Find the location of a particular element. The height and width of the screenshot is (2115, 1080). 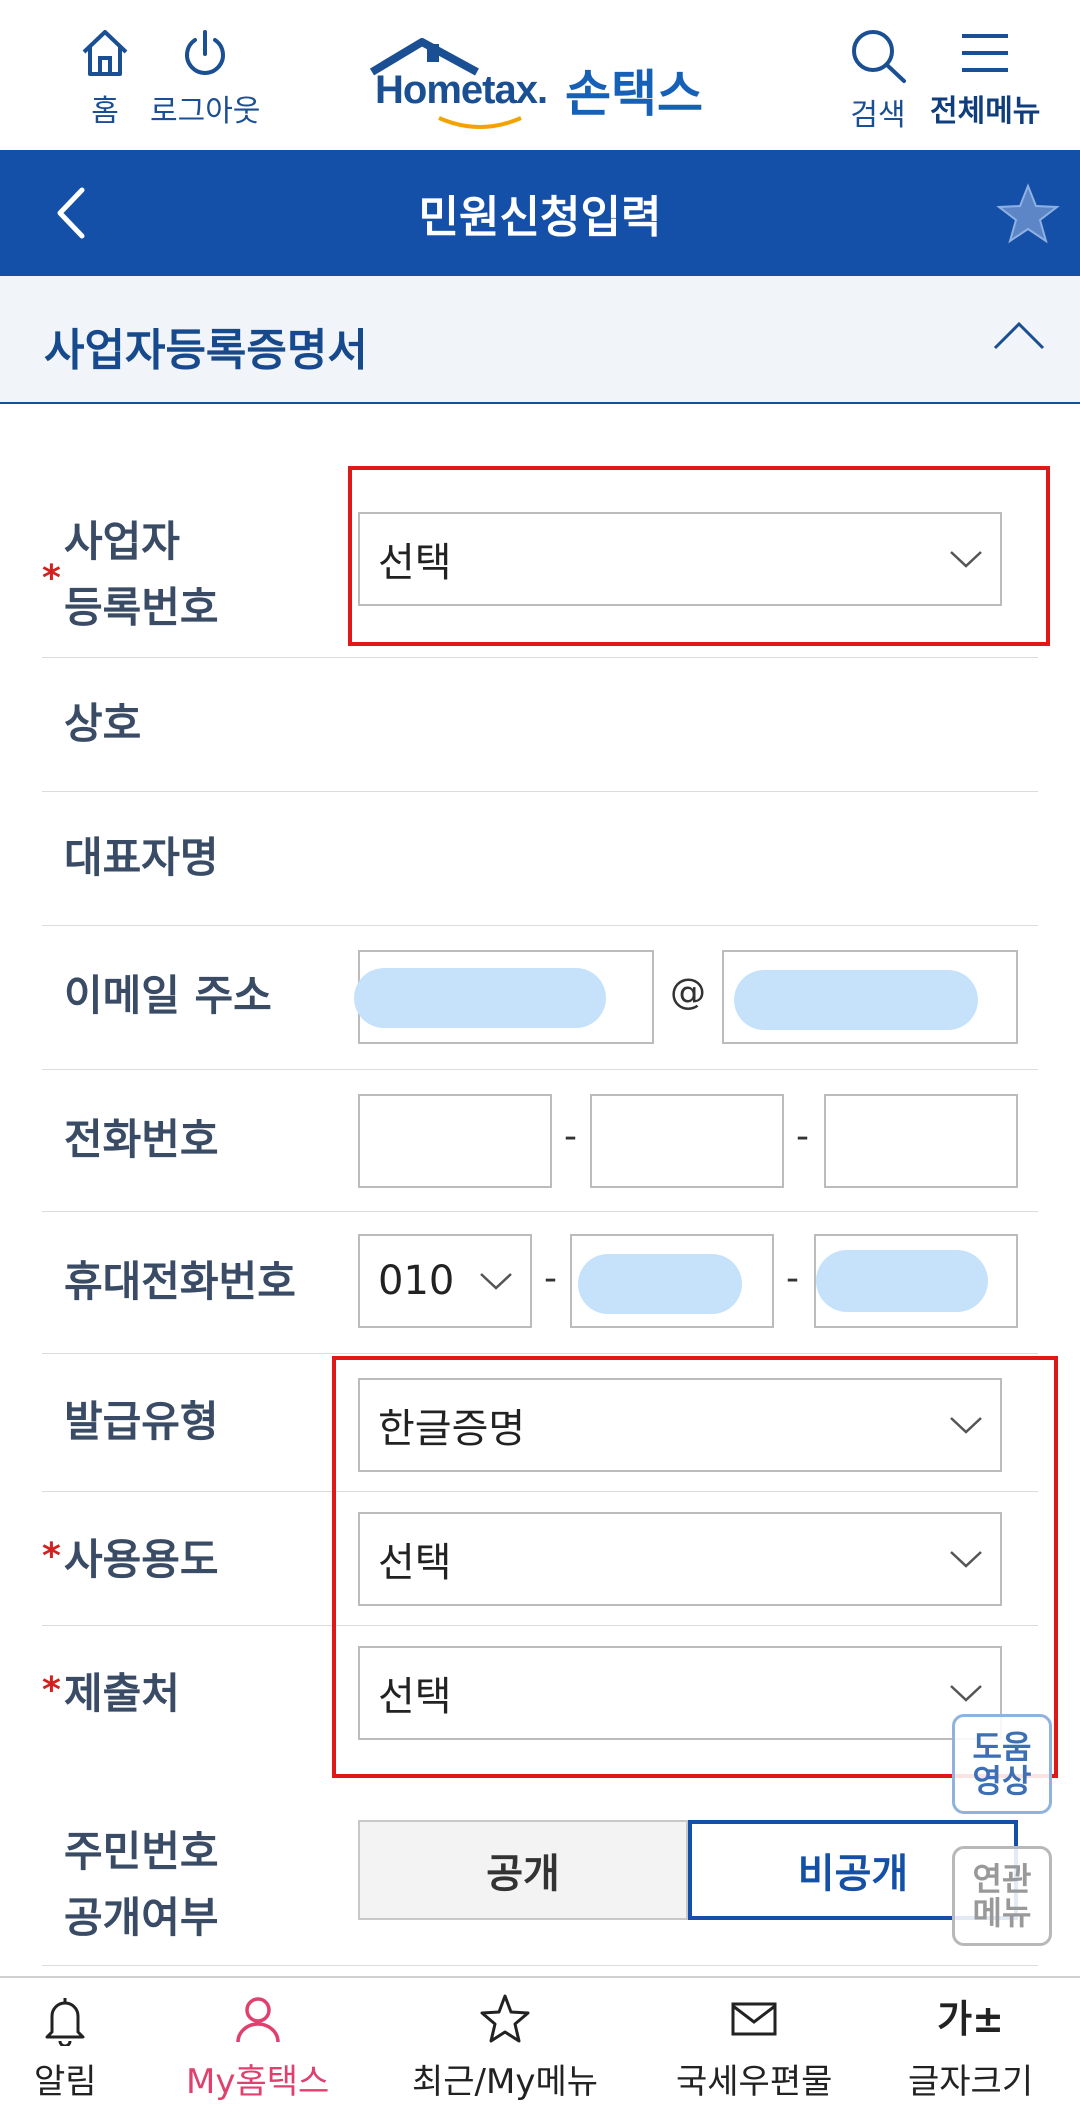

help-video-line2: 영상 is located at coordinates (1002, 1781).